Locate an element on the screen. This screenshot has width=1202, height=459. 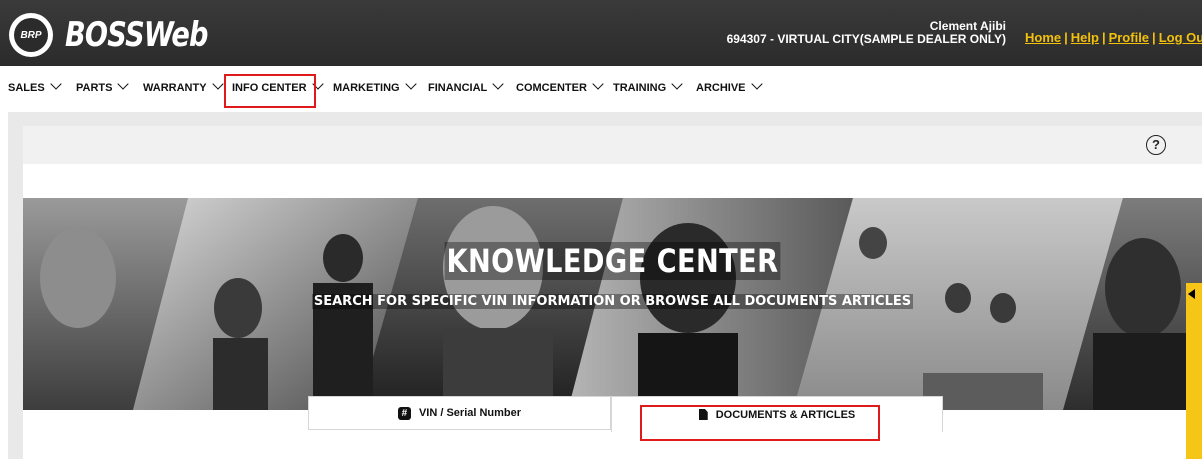
hero-title-text: KNOWLEDGE CENTER is located at coordinates (612, 261).